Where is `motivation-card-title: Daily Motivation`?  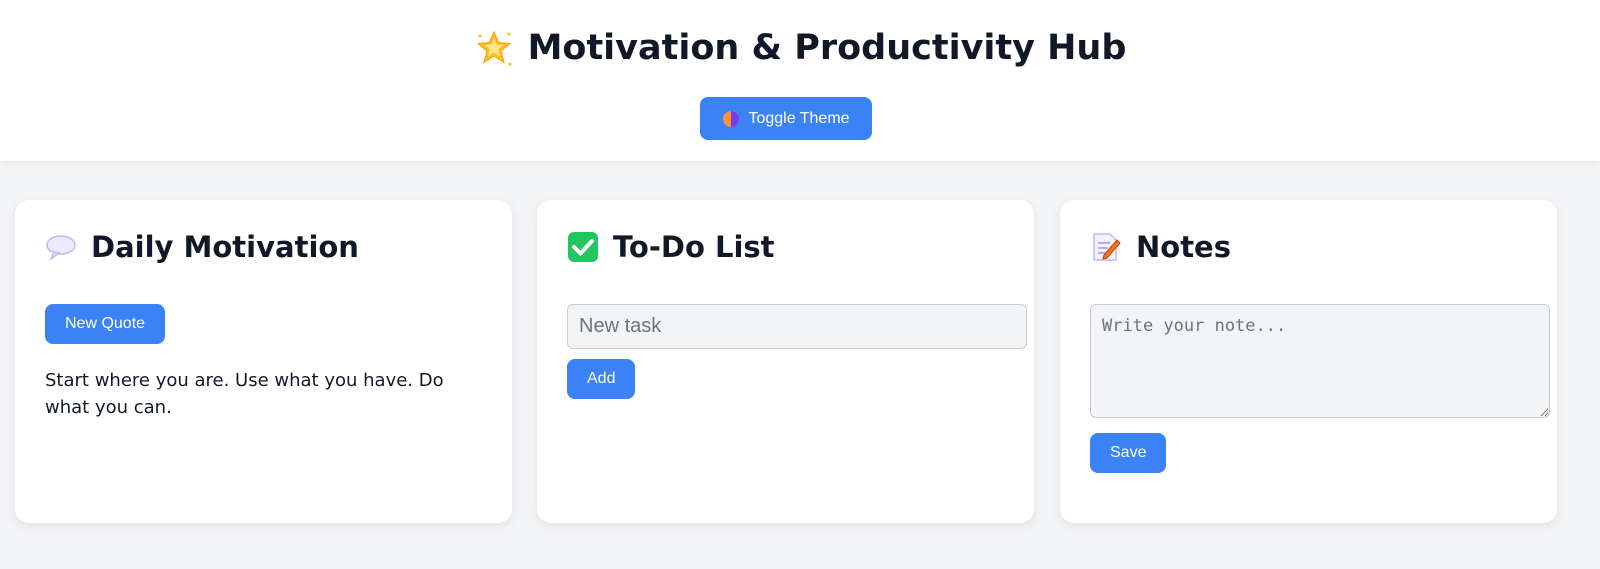 motivation-card-title: Daily Motivation is located at coordinates (202, 247).